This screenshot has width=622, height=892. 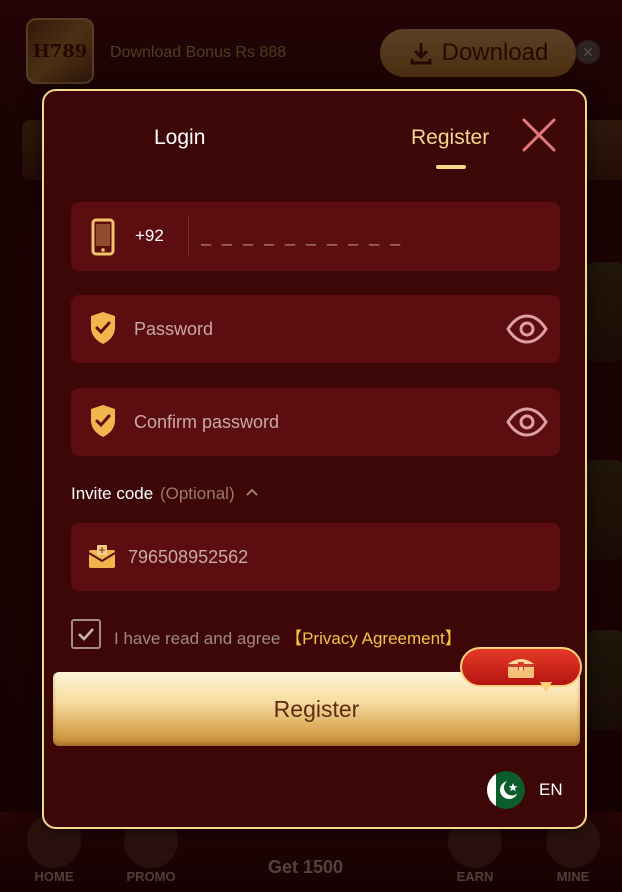 I want to click on privacy-agreement-link: 【Privacy Agreement】, so click(x=373, y=638).